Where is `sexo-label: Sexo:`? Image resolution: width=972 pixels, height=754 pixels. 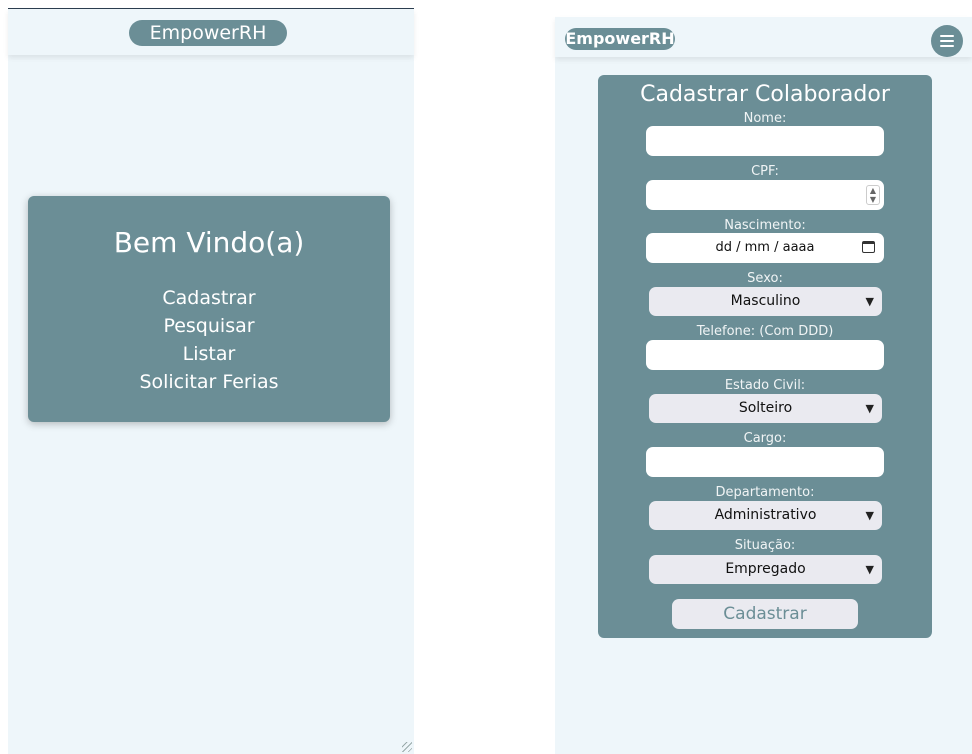
sexo-label: Sexo: is located at coordinates (765, 278).